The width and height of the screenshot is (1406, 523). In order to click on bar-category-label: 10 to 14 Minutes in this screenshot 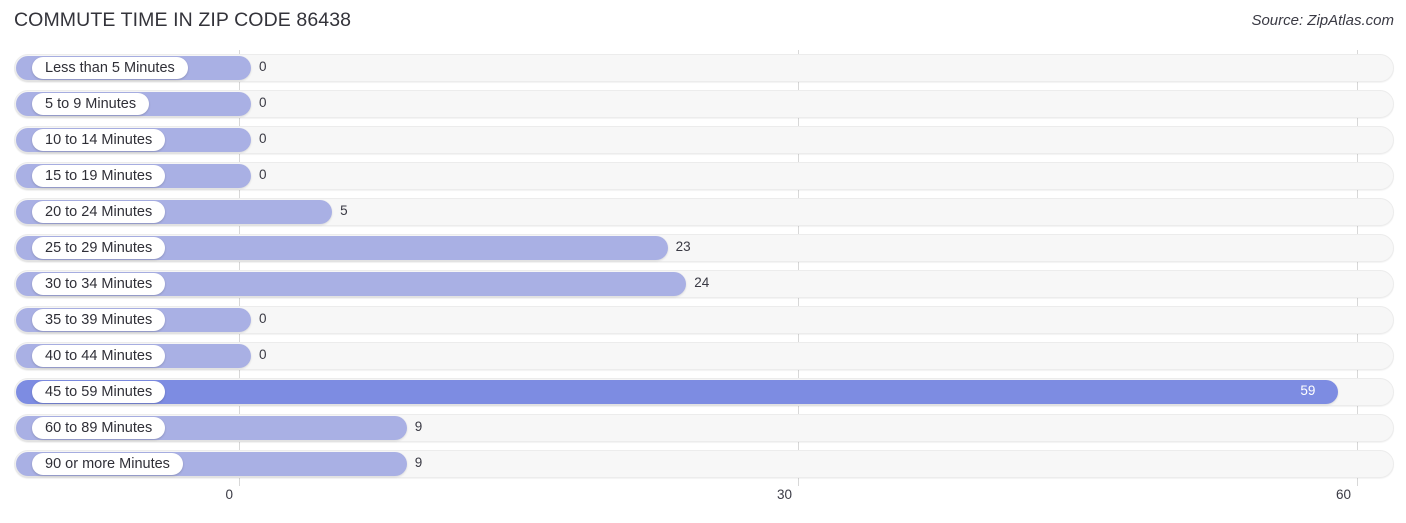, I will do `click(99, 139)`.